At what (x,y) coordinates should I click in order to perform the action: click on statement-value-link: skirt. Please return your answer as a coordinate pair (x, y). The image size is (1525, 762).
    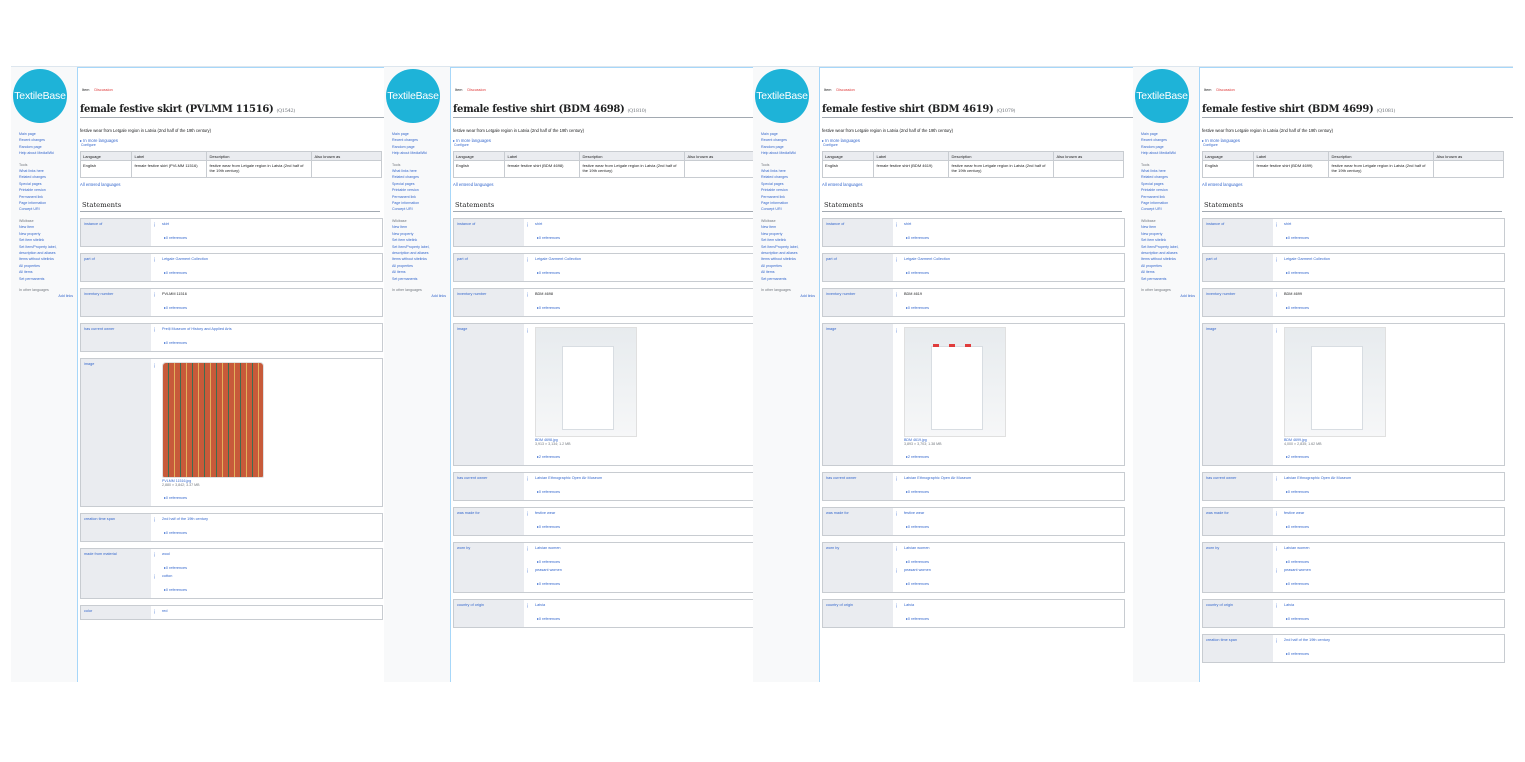
    Looking at the image, I should click on (270, 224).